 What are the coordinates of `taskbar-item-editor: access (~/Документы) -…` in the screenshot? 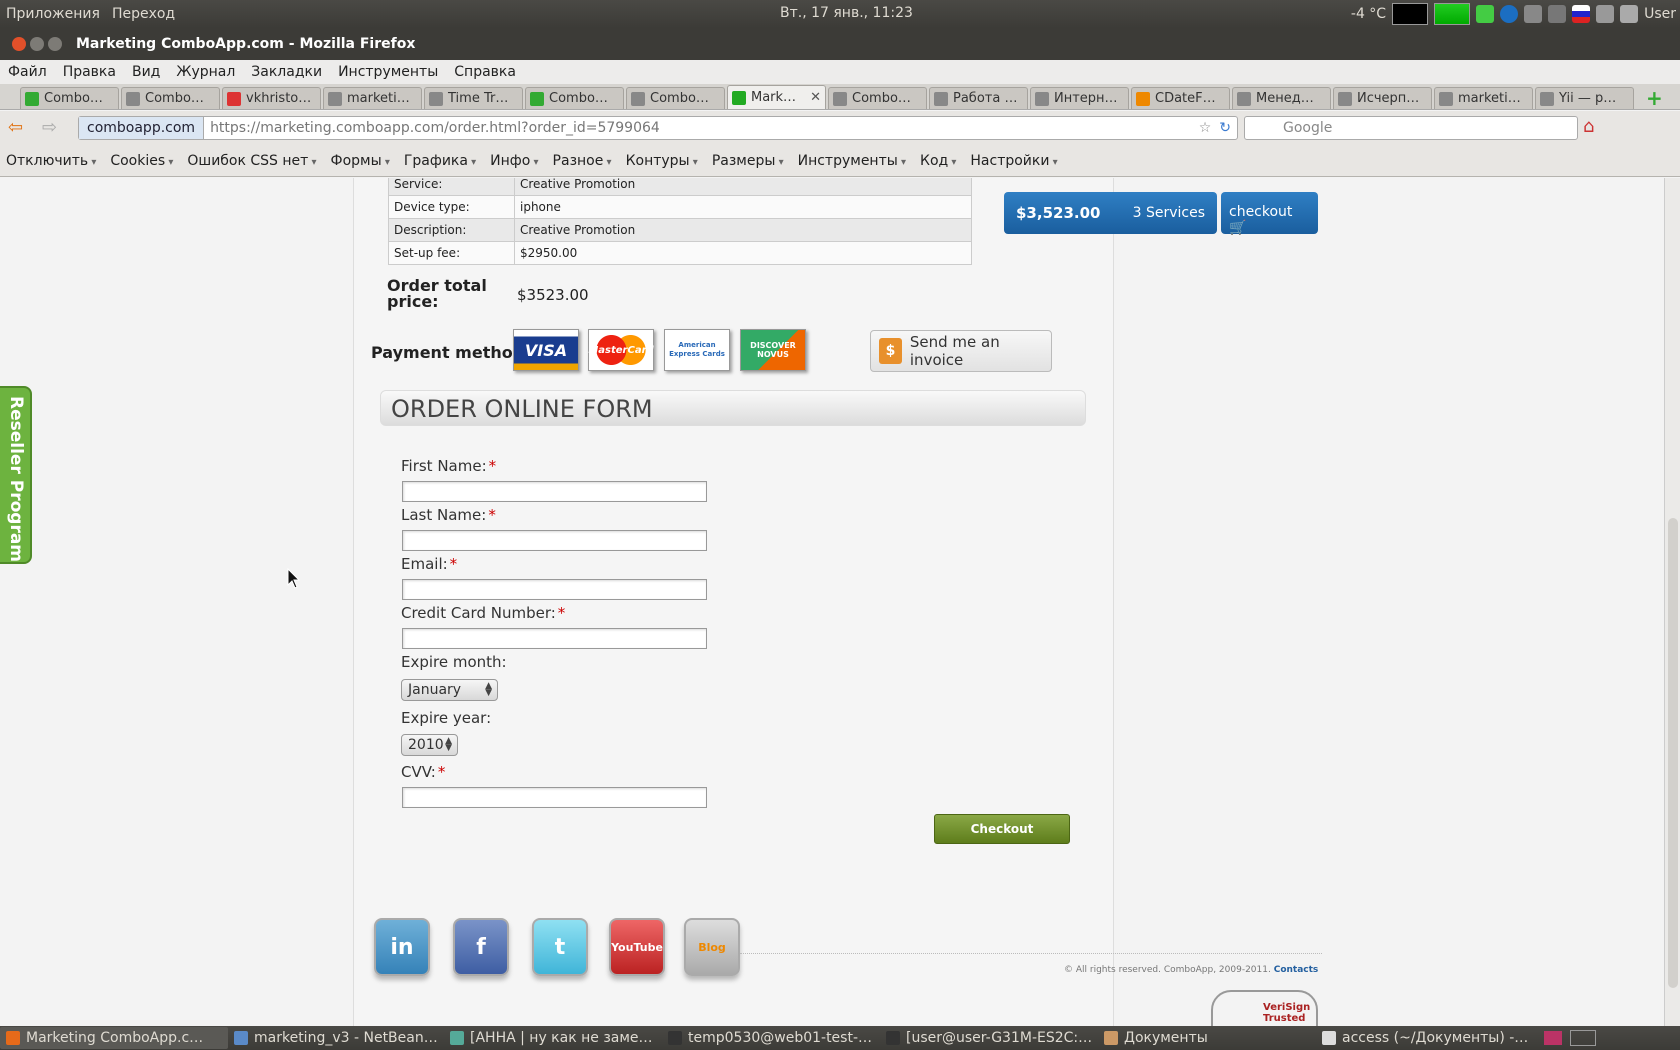 It's located at (1425, 1038).